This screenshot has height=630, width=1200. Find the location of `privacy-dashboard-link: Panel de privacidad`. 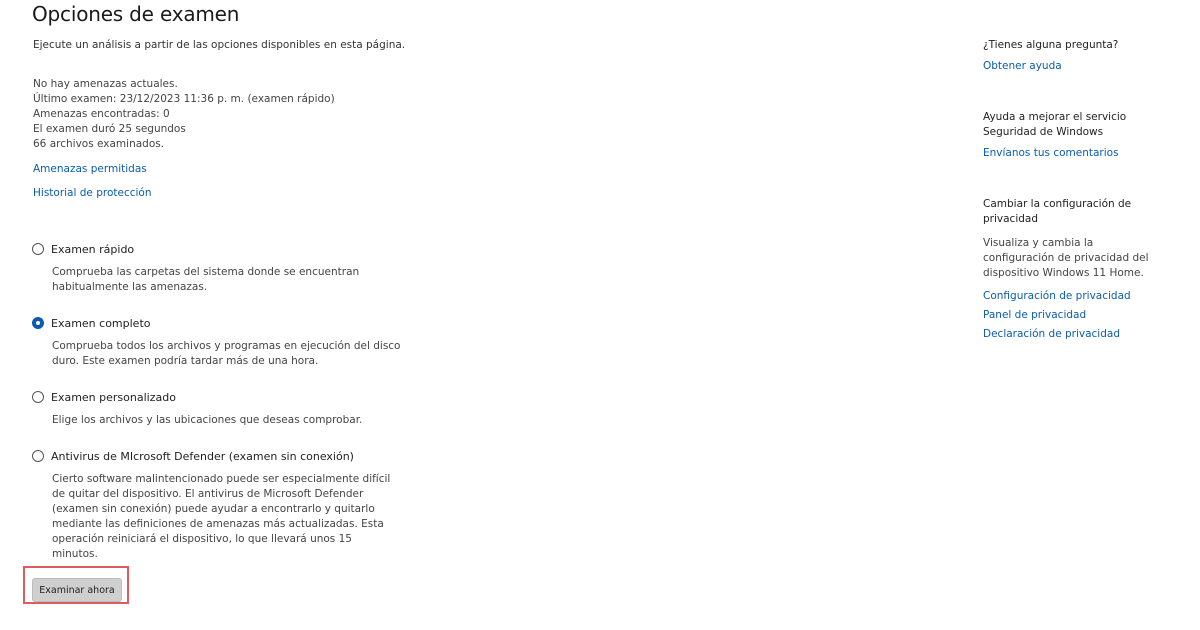

privacy-dashboard-link: Panel de privacidad is located at coordinates (1083, 315).